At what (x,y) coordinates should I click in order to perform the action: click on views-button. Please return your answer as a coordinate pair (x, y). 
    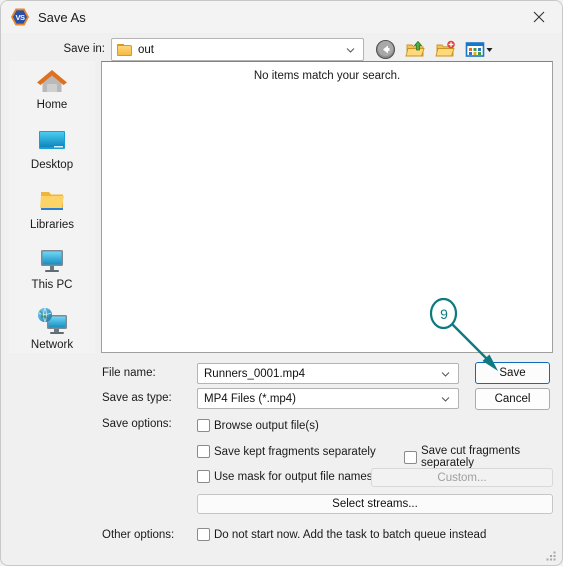
    Looking at the image, I should click on (479, 49).